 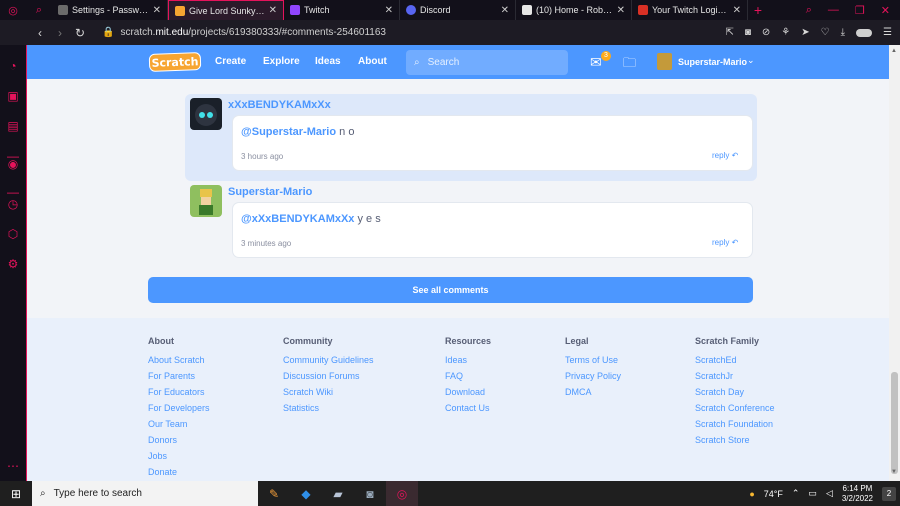 I want to click on opera-menu-icon: ◎, so click(x=13, y=10).